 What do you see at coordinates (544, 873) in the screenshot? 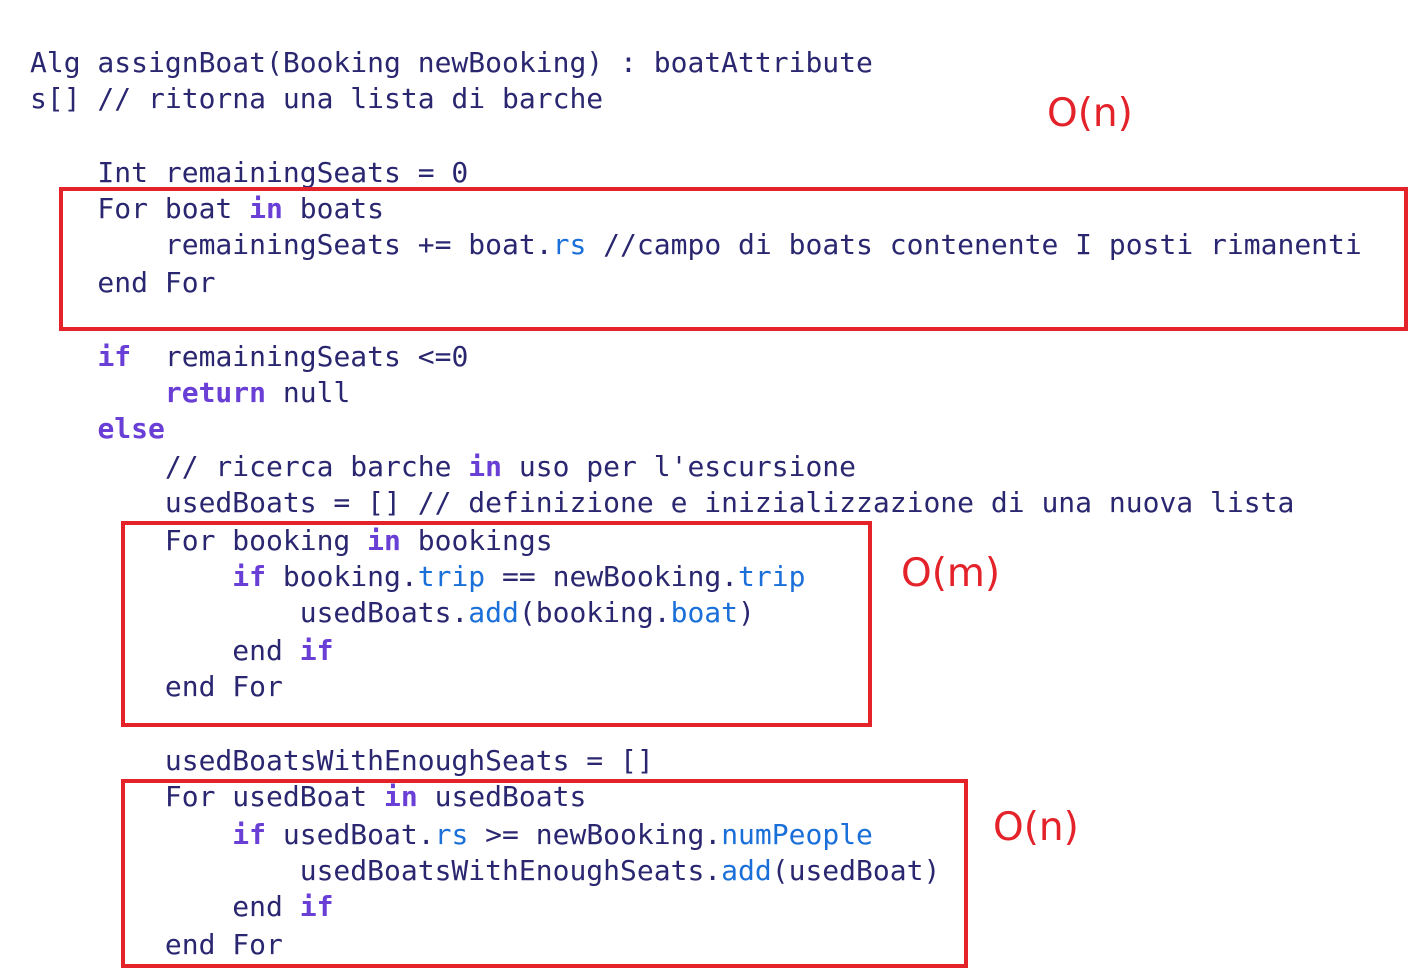
I see `used-boats-loop-highlight-box` at bounding box center [544, 873].